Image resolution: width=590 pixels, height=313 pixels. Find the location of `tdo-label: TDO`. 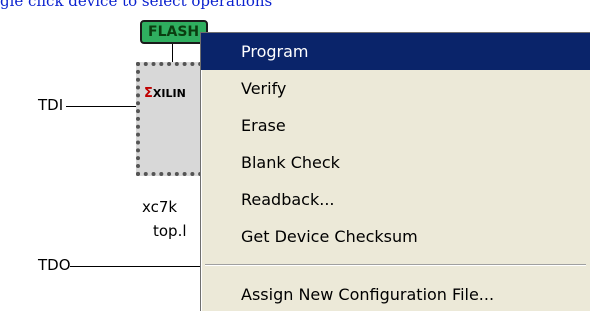

tdo-label: TDO is located at coordinates (54, 265).